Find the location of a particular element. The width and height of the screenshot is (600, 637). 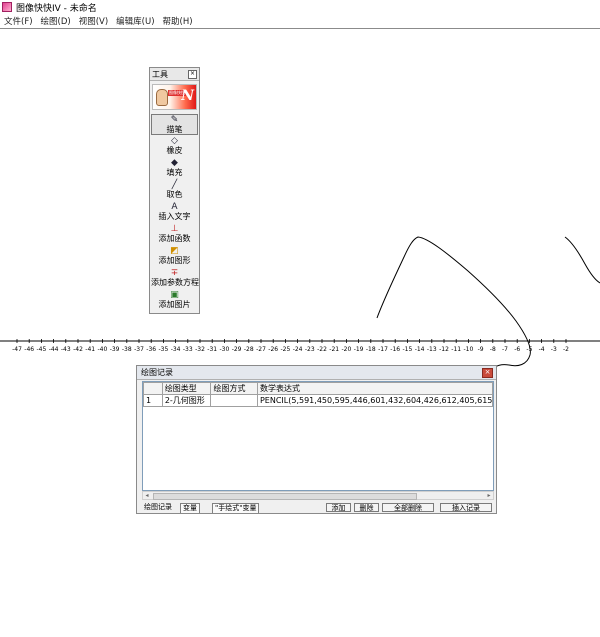

tool-label: 取色 is located at coordinates (174, 194).